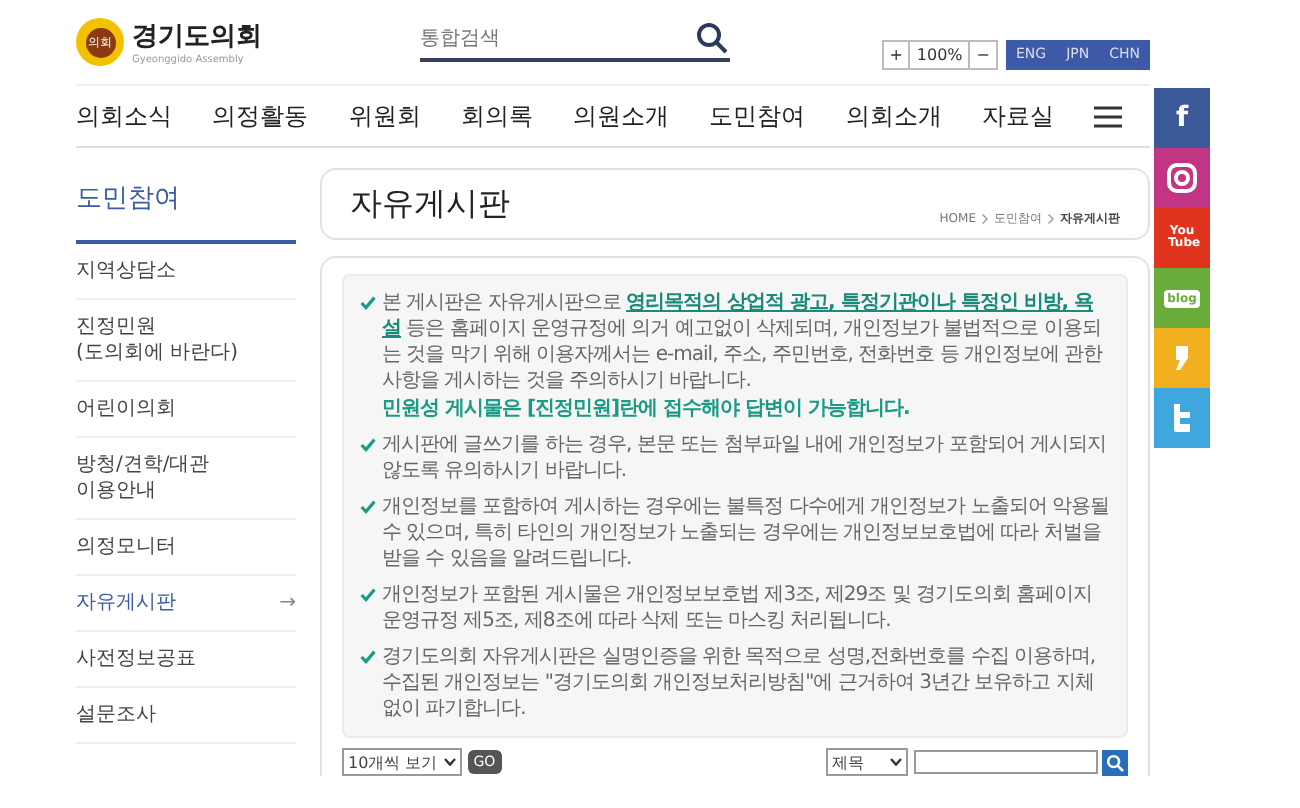  What do you see at coordinates (896, 55) in the screenshot?
I see `zoom-in-button: +` at bounding box center [896, 55].